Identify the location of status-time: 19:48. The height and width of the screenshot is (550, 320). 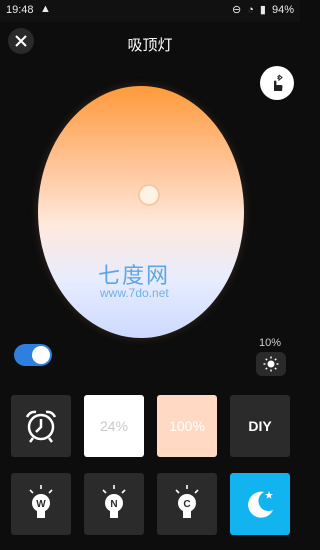
(20, 10).